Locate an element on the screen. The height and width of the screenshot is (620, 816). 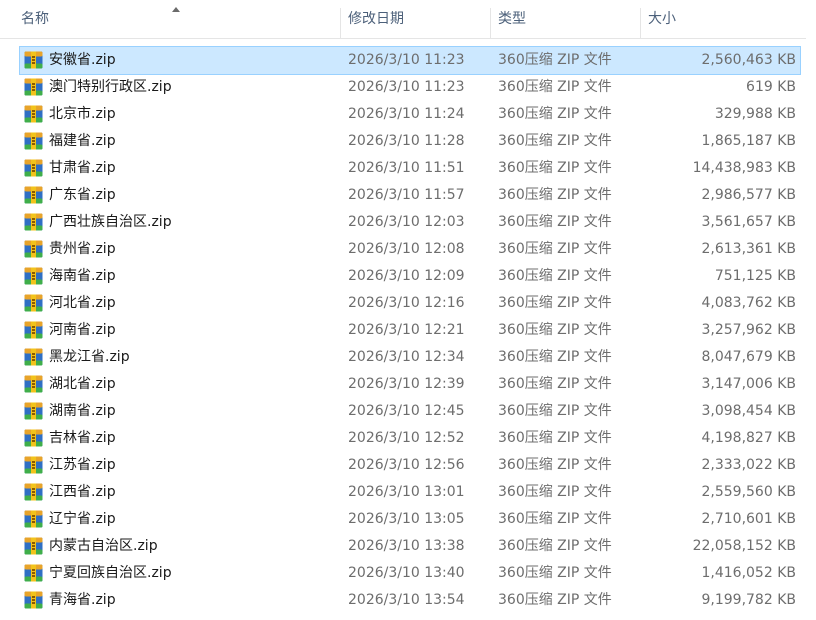
file-date: 2026/3/10 13:05 is located at coordinates (406, 519).